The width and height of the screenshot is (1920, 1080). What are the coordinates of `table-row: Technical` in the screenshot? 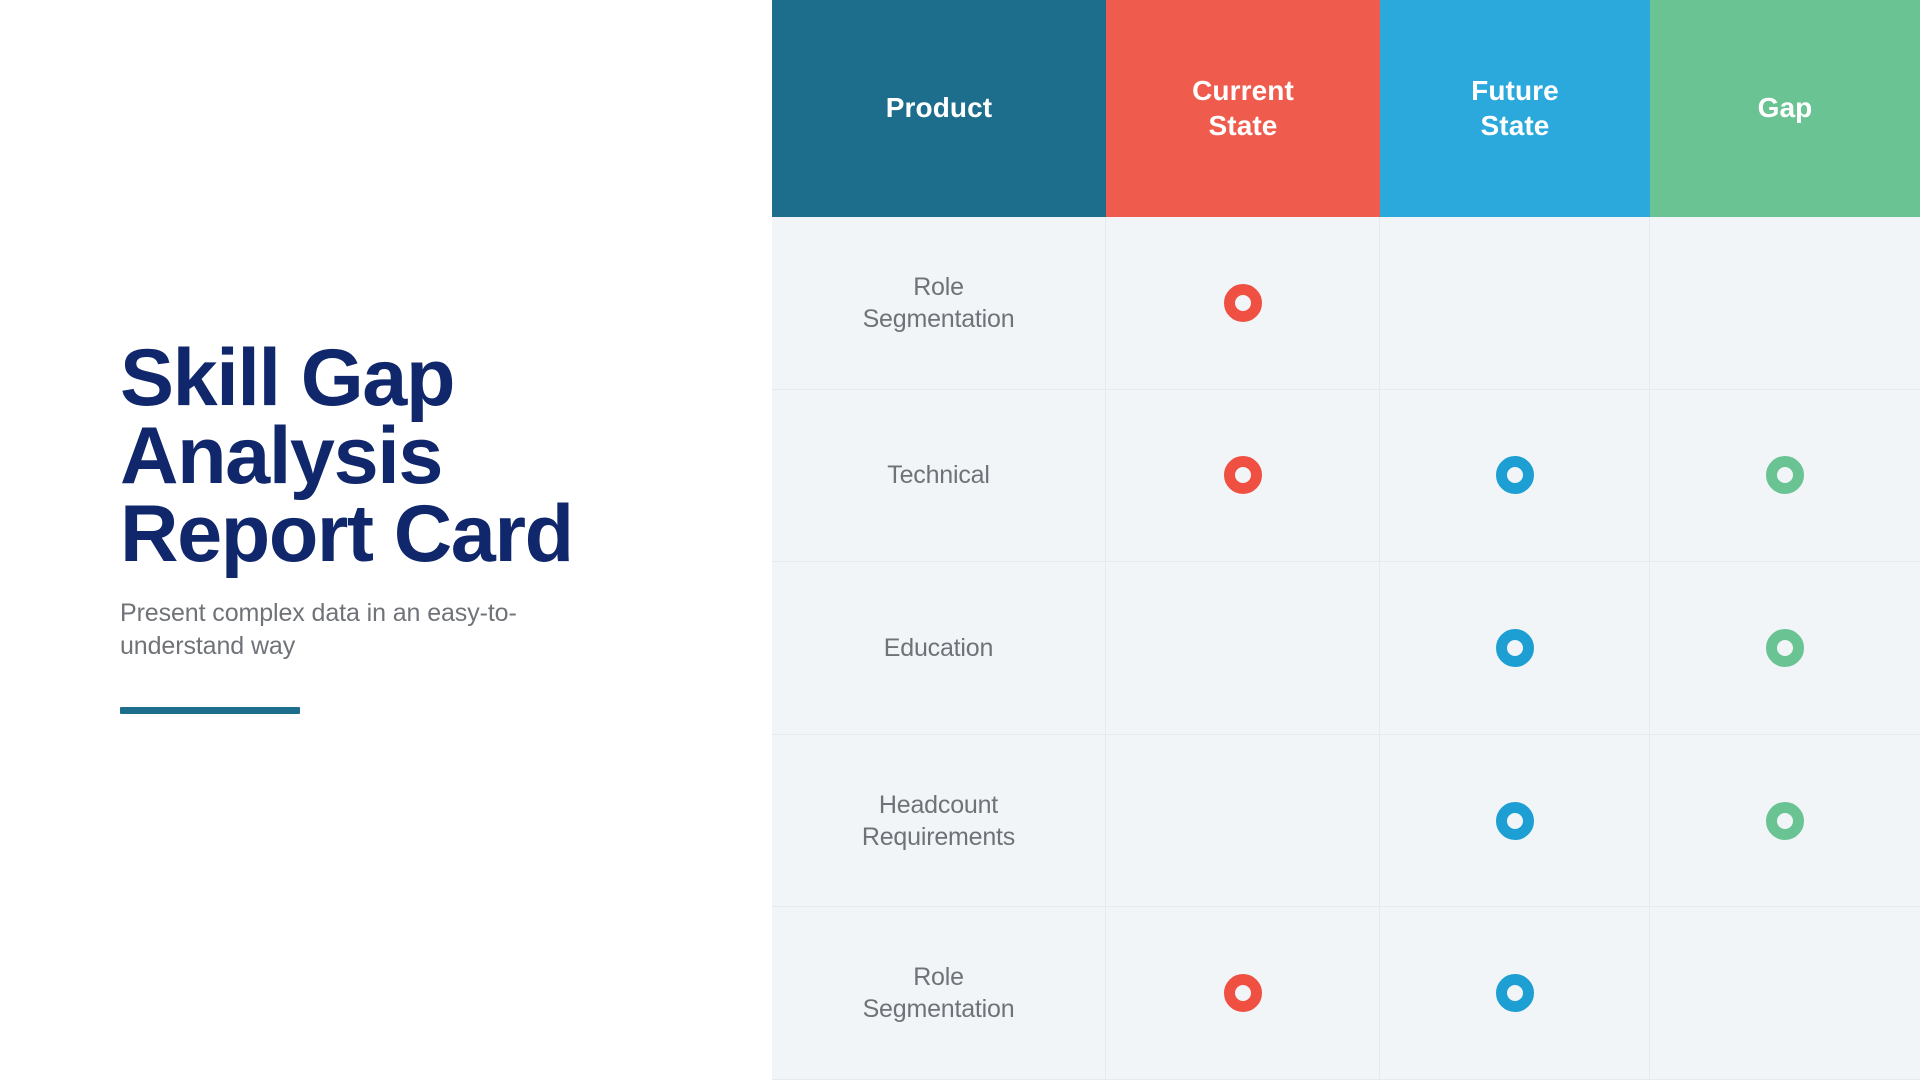 It's located at (939, 476).